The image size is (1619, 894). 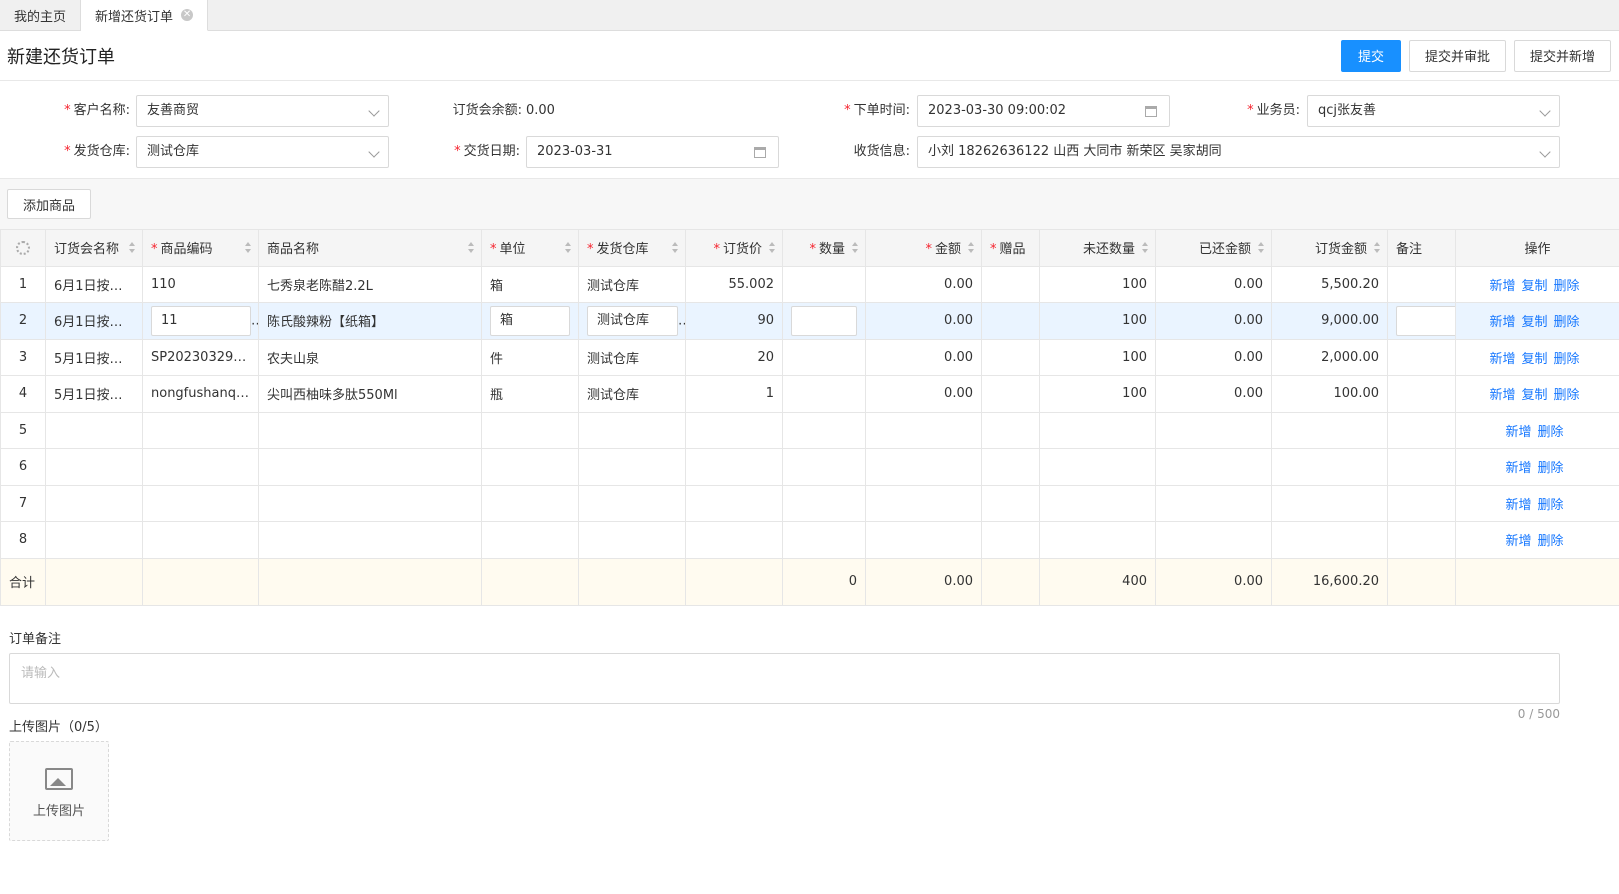 What do you see at coordinates (1043, 111) in the screenshot?
I see `order-time-picker: 2023-03-30 09:00:02` at bounding box center [1043, 111].